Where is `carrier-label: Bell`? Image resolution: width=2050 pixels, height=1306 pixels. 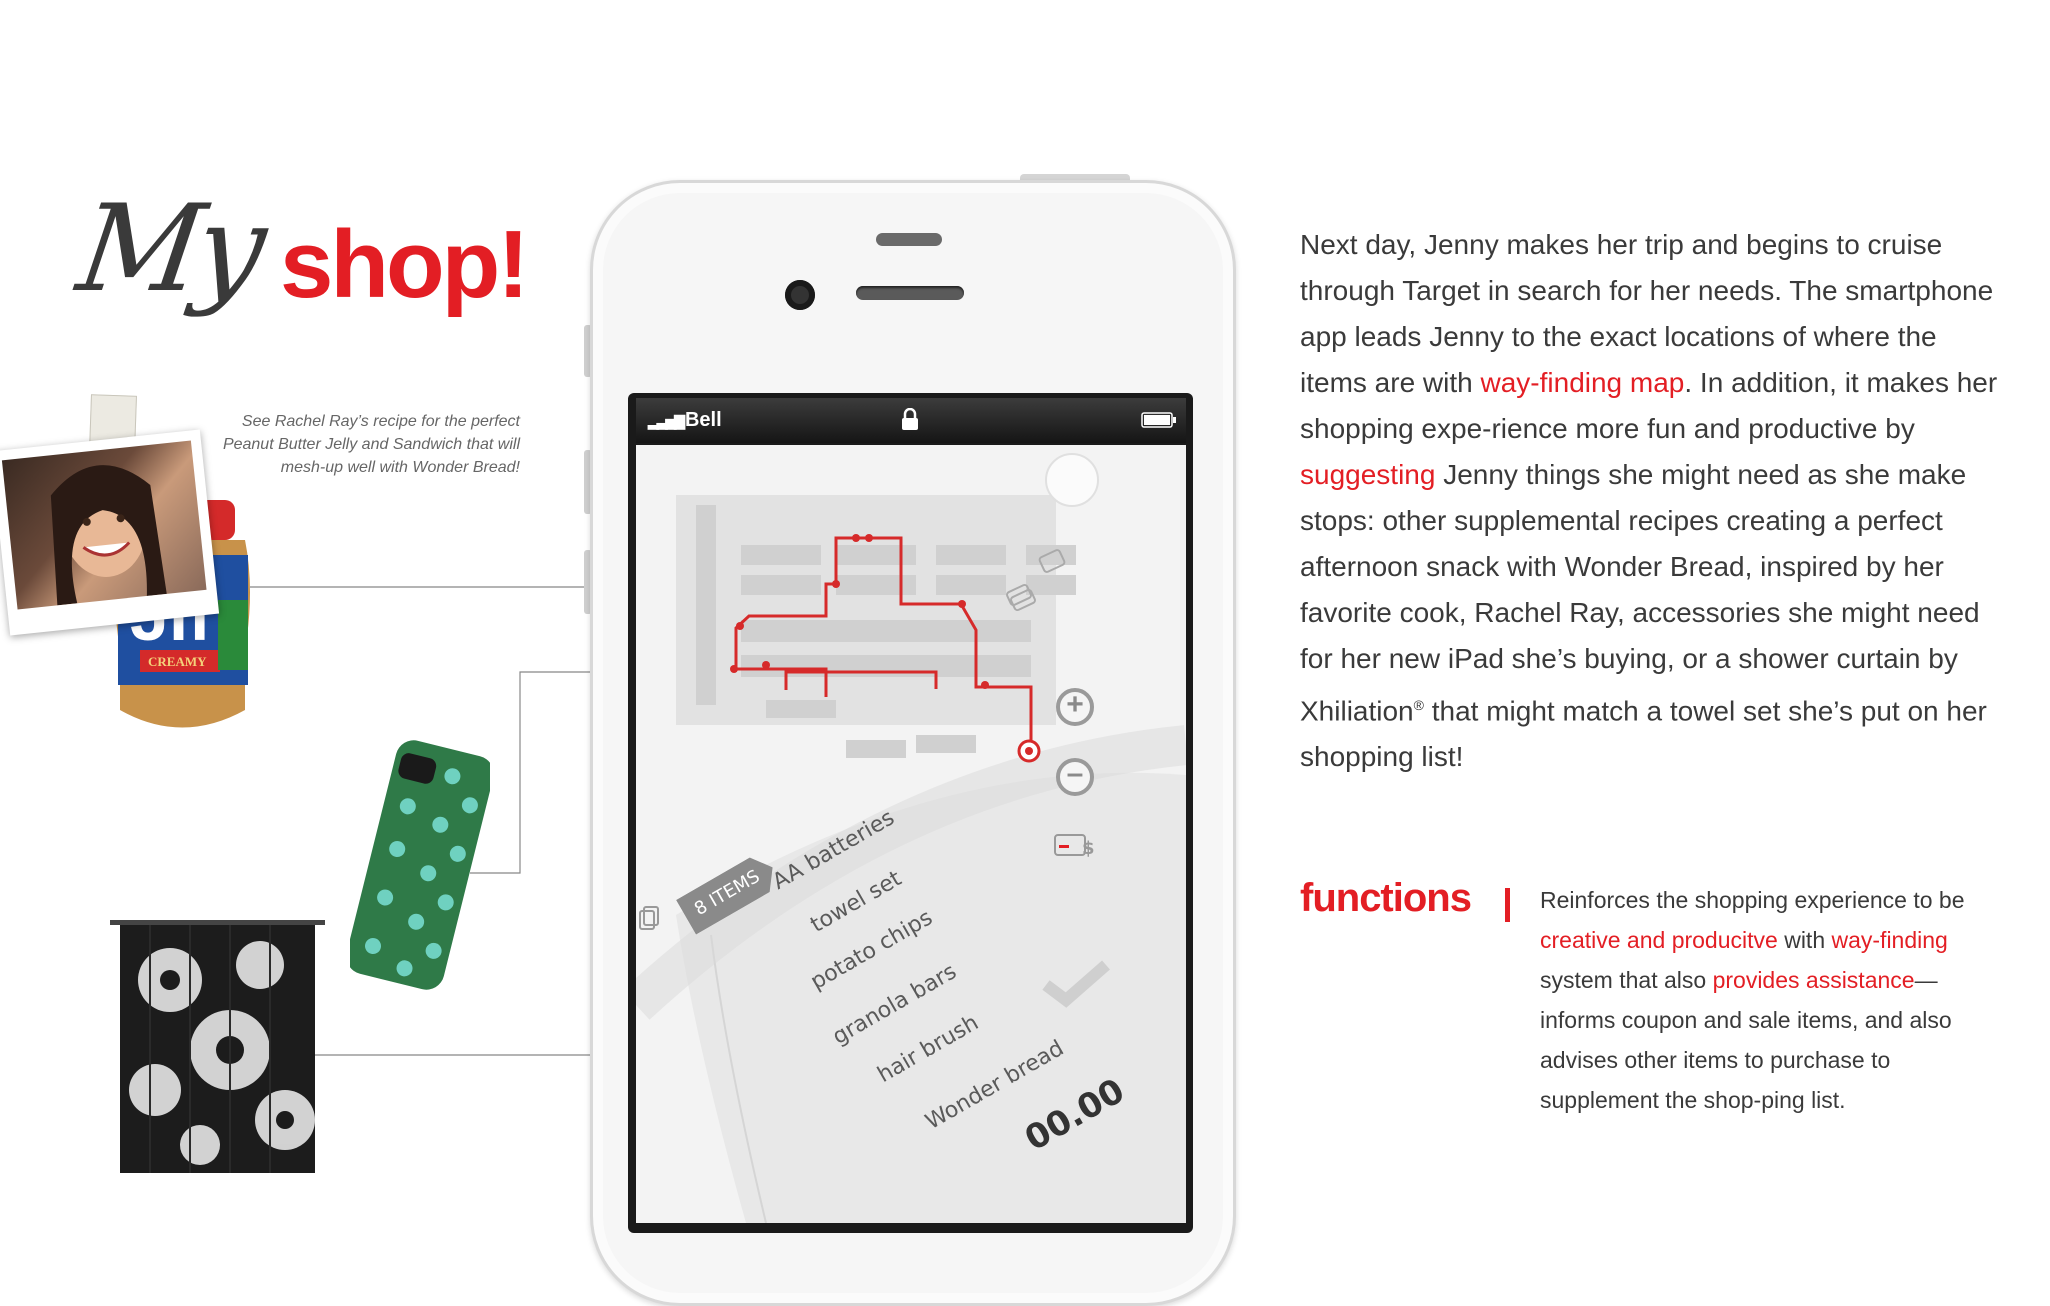
carrier-label: Bell is located at coordinates (703, 420).